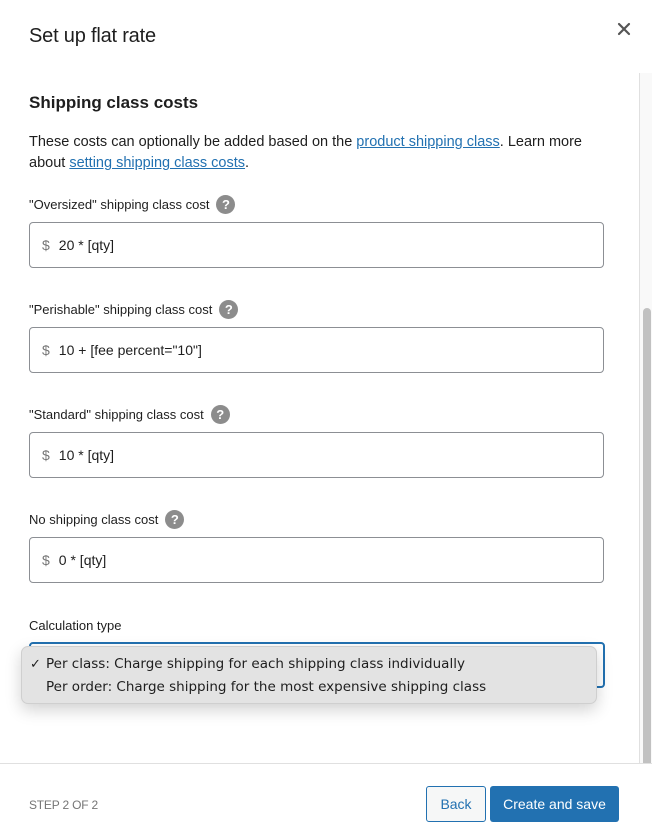 The height and width of the screenshot is (840, 652). Describe the element at coordinates (247, 163) in the screenshot. I see `description-text: .` at that location.